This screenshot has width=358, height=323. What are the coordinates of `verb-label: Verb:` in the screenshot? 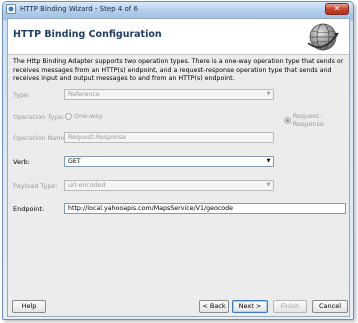 It's located at (21, 162).